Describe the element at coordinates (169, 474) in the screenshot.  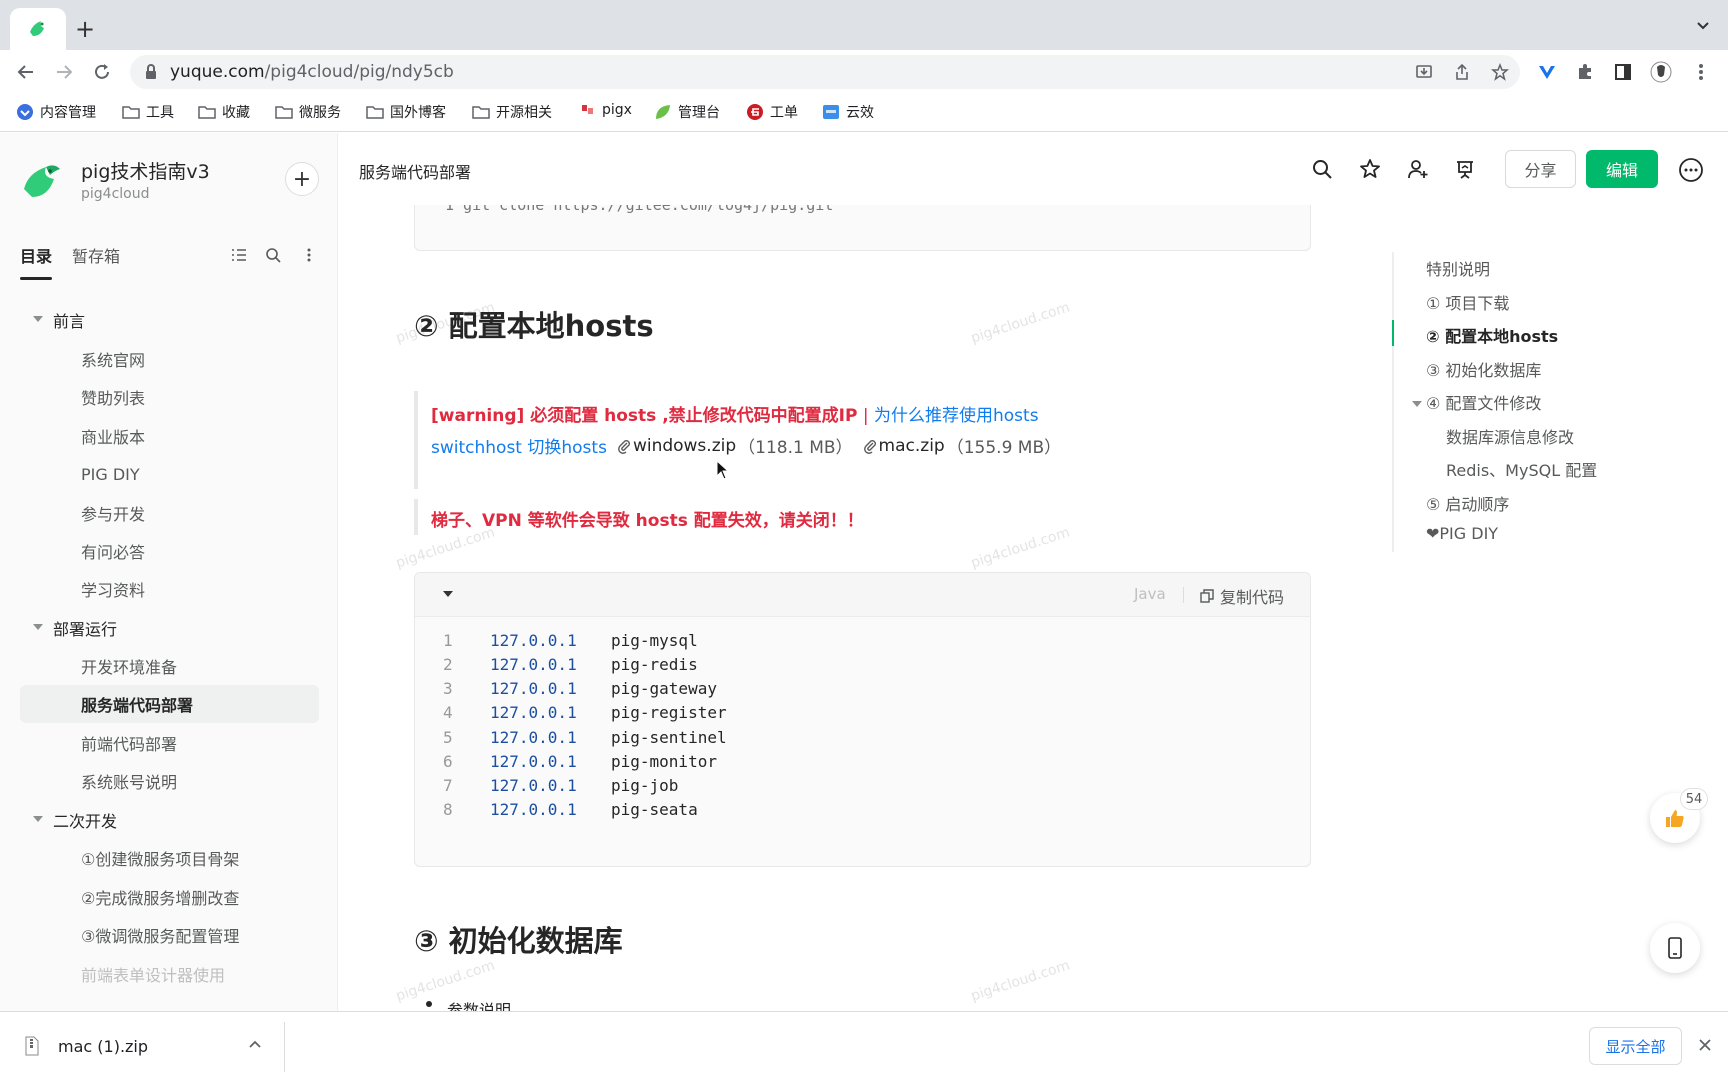
I see `toc-item: PIG DIY` at that location.